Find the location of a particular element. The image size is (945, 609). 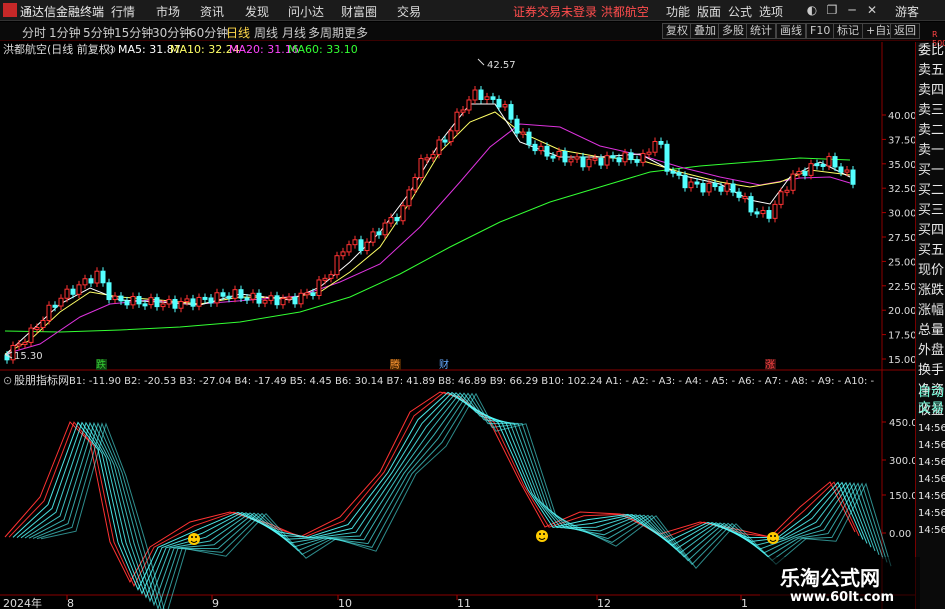

side-panel-item: 自动 is located at coordinates (931, 393).